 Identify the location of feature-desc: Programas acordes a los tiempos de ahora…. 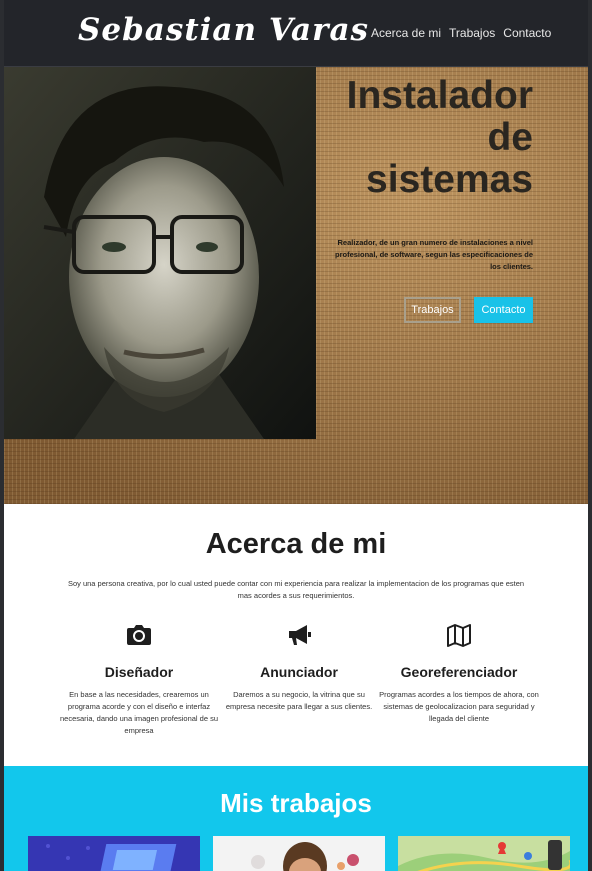
(459, 706).